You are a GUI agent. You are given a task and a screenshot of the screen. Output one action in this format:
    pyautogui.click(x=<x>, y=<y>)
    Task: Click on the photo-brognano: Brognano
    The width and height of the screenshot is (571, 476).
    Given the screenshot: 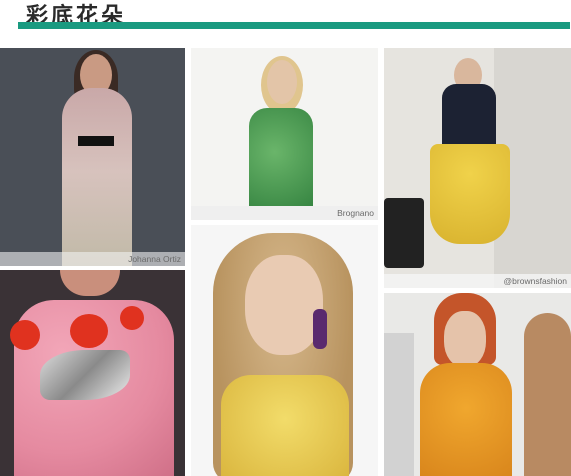 What is the action you would take?
    pyautogui.click(x=284, y=134)
    